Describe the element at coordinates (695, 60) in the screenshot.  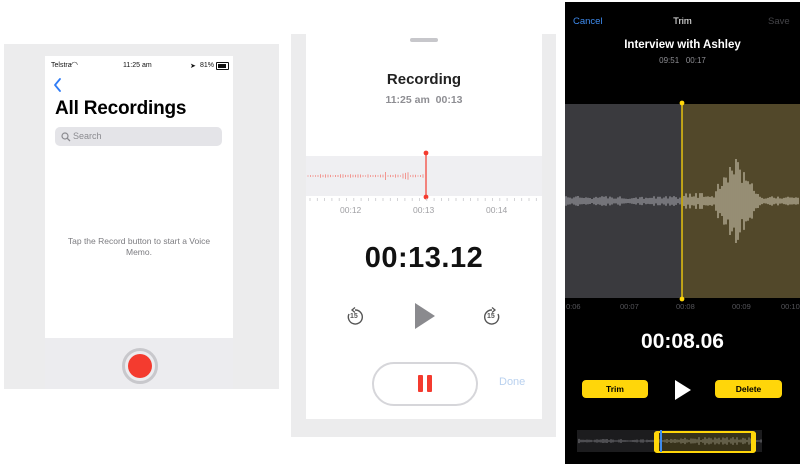
I see `recording-duration: 00:17` at that location.